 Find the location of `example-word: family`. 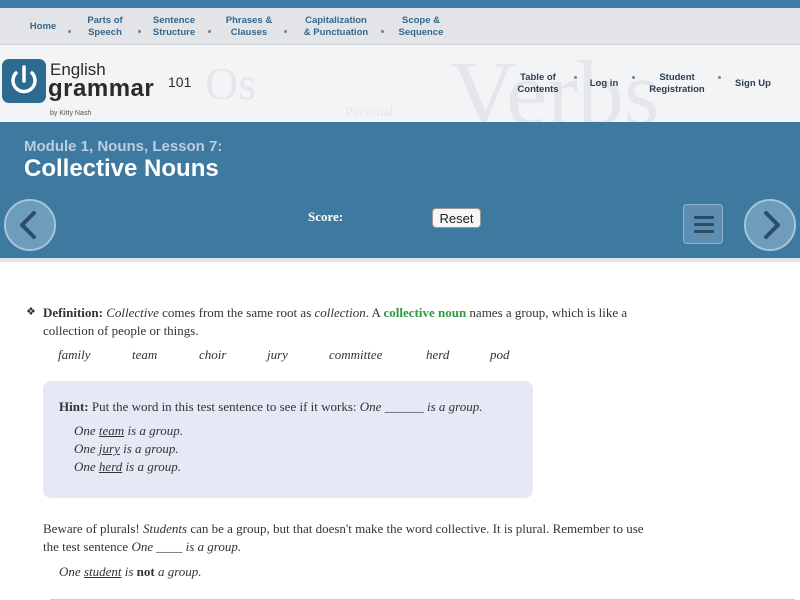

example-word: family is located at coordinates (74, 354).